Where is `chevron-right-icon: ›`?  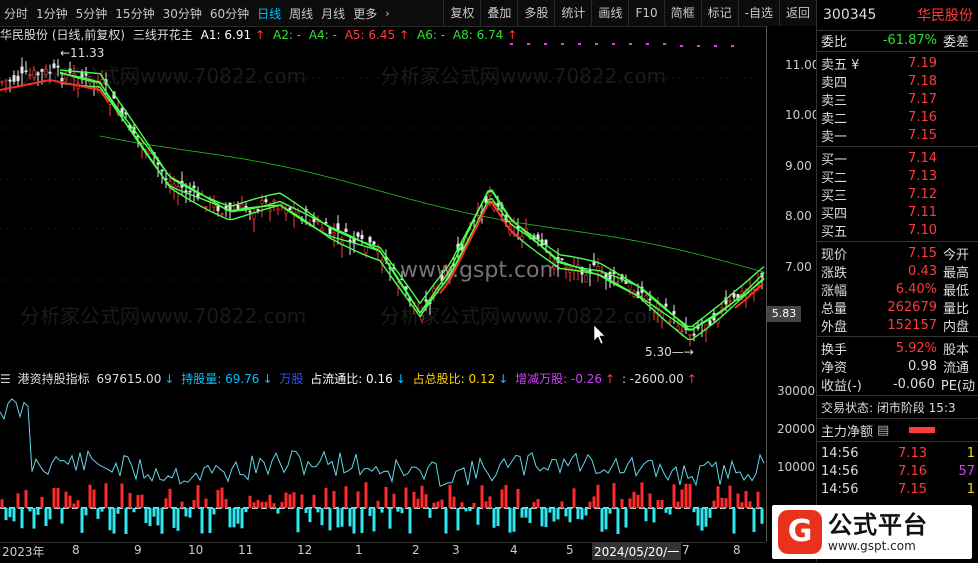 chevron-right-icon: › is located at coordinates (387, 13).